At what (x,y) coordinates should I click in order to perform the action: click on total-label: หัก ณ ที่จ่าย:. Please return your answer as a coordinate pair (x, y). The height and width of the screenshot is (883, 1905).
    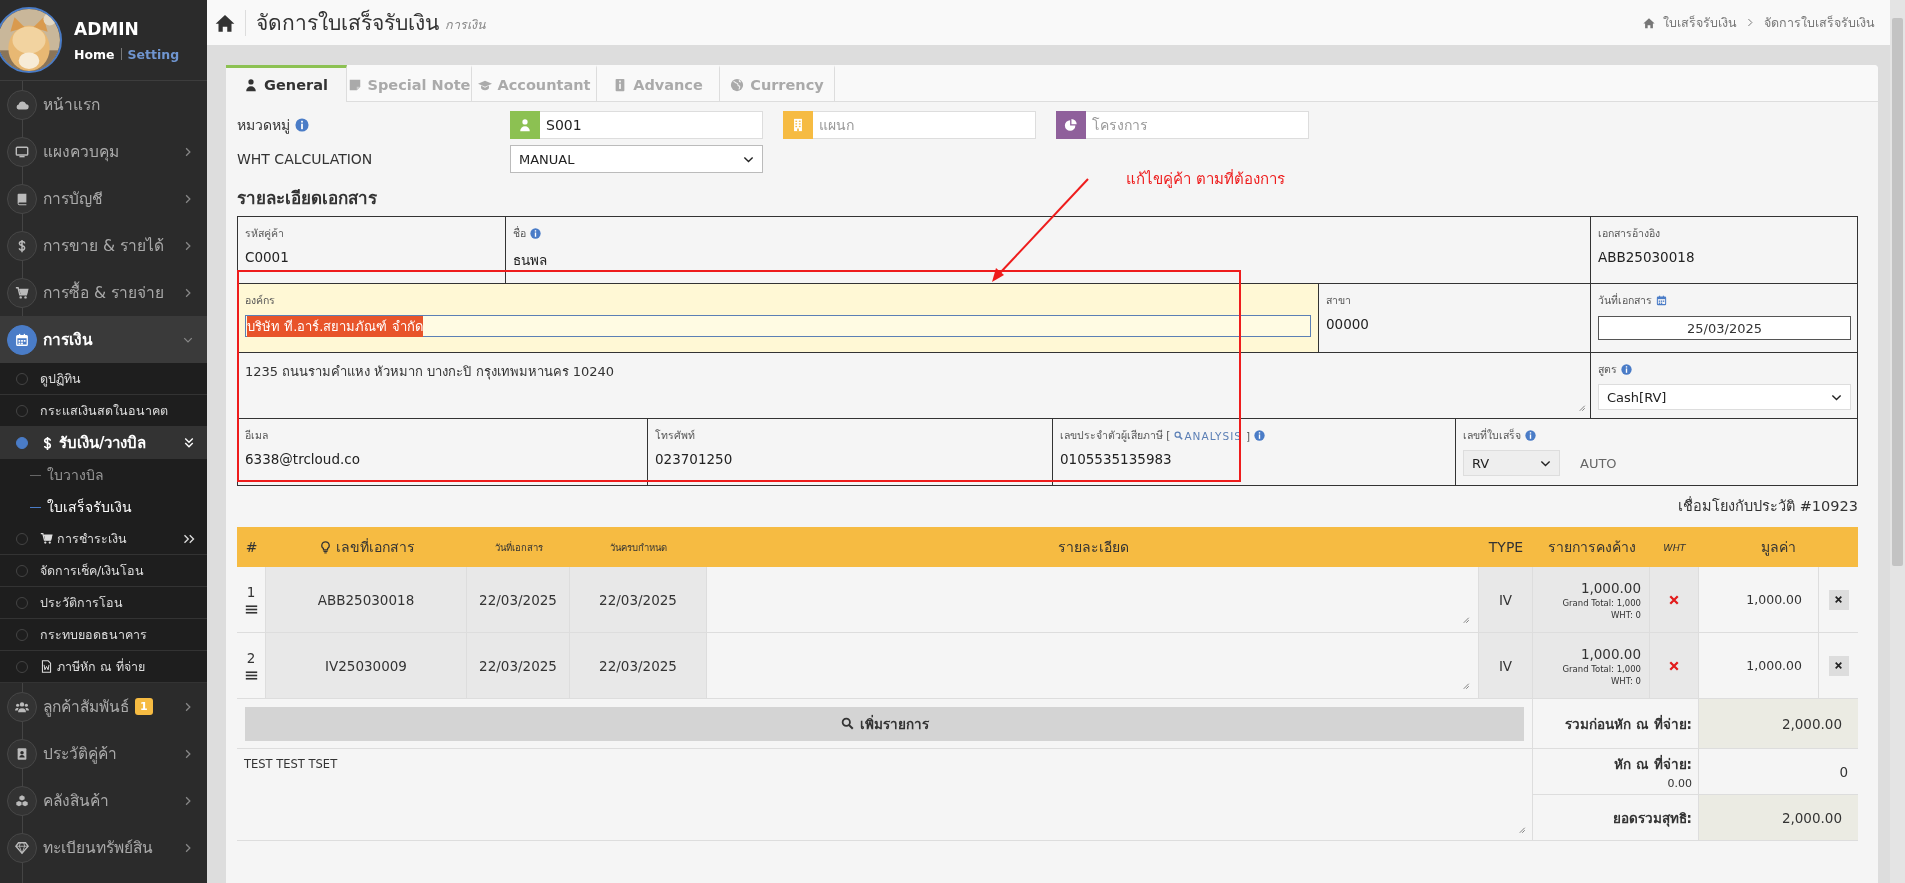
    Looking at the image, I should click on (1653, 764).